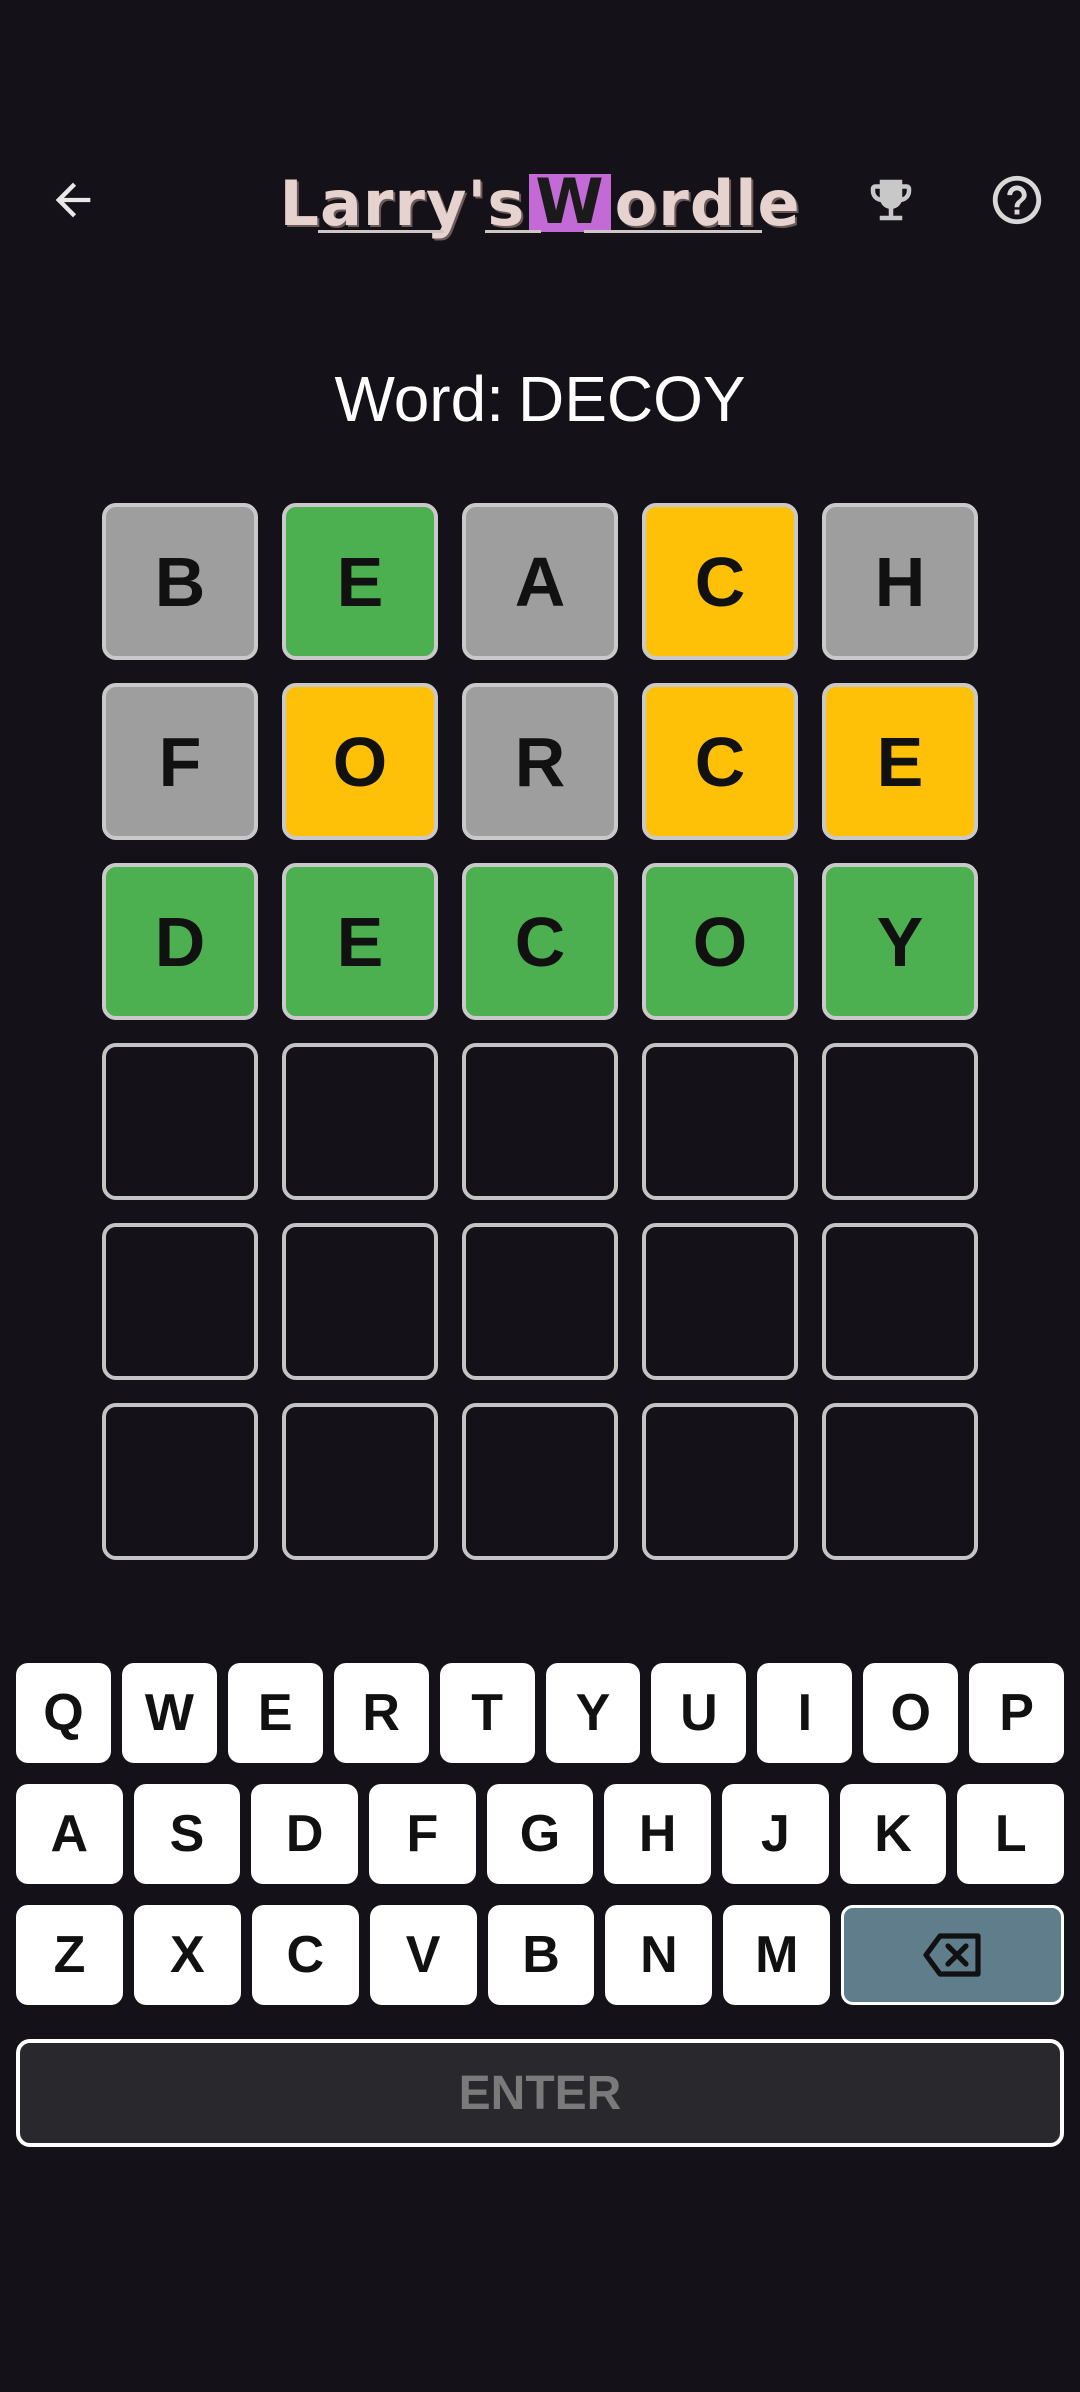 Image resolution: width=1080 pixels, height=2392 pixels. I want to click on backspace-button, so click(953, 1955).